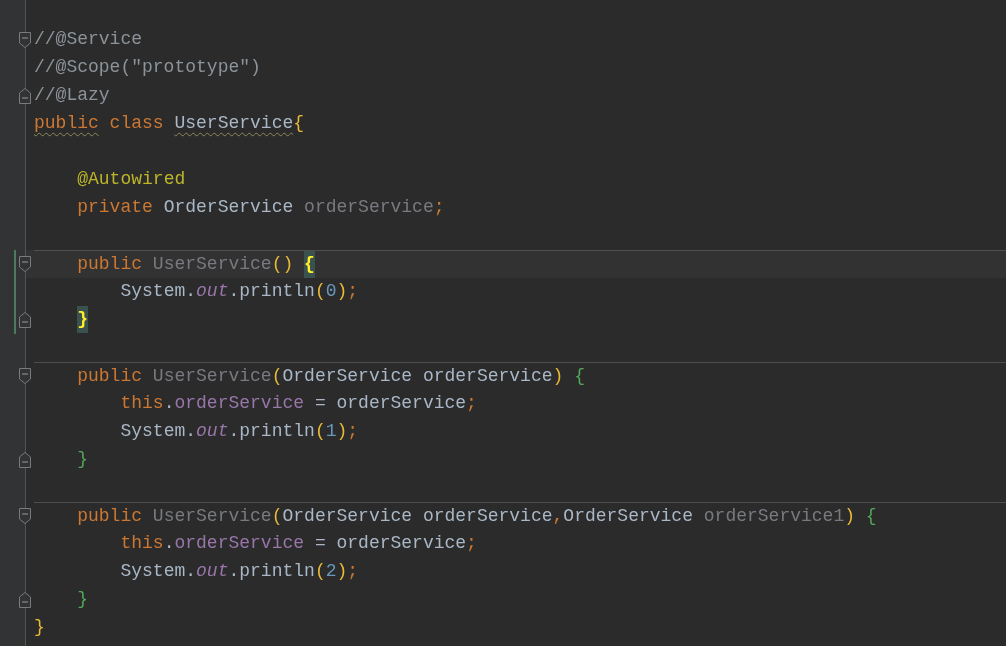 The width and height of the screenshot is (1006, 646). What do you see at coordinates (88, 39) in the screenshot?
I see `code-line: //@Service` at bounding box center [88, 39].